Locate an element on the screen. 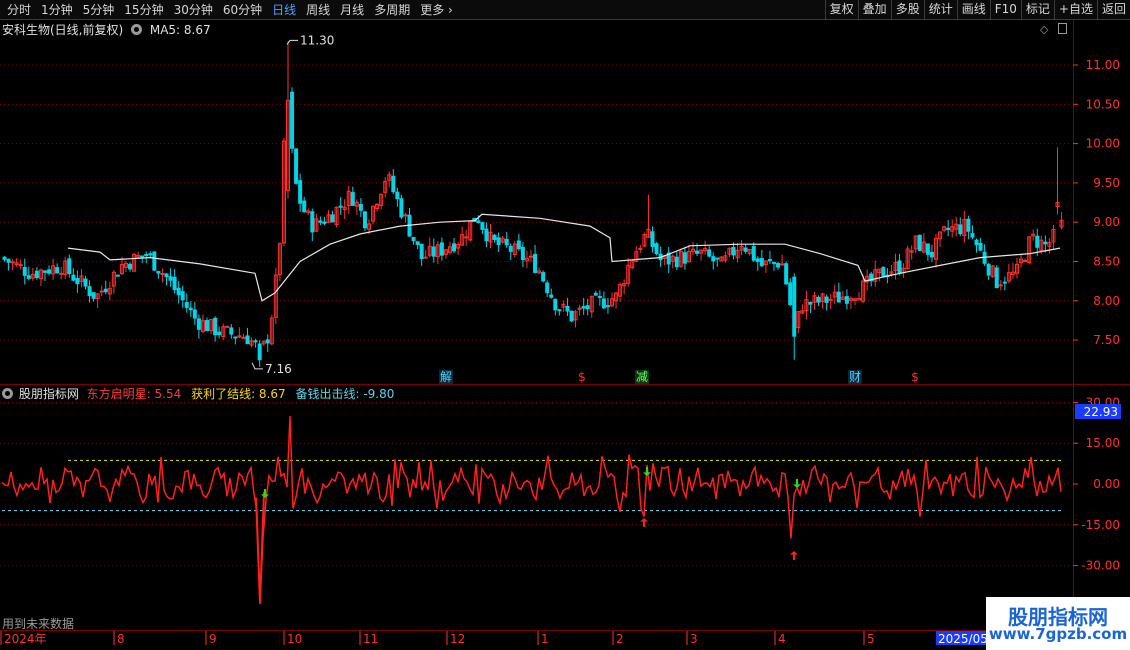 The width and height of the screenshot is (1130, 650). event-marker-1: $ is located at coordinates (582, 377).